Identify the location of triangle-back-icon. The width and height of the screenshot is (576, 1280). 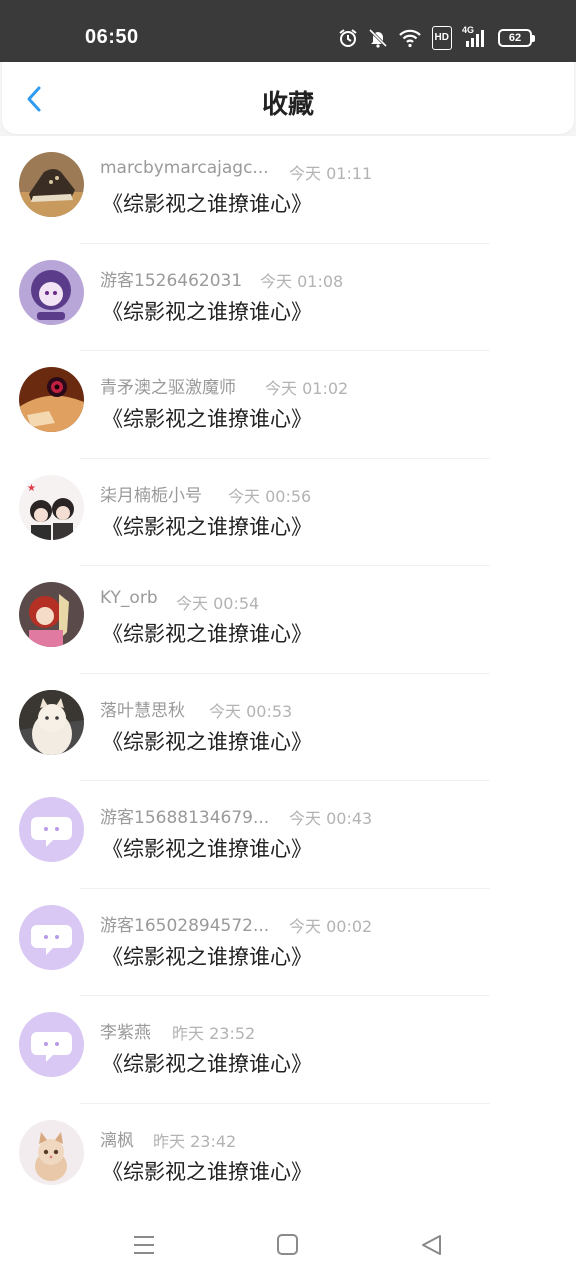
(431, 1245).